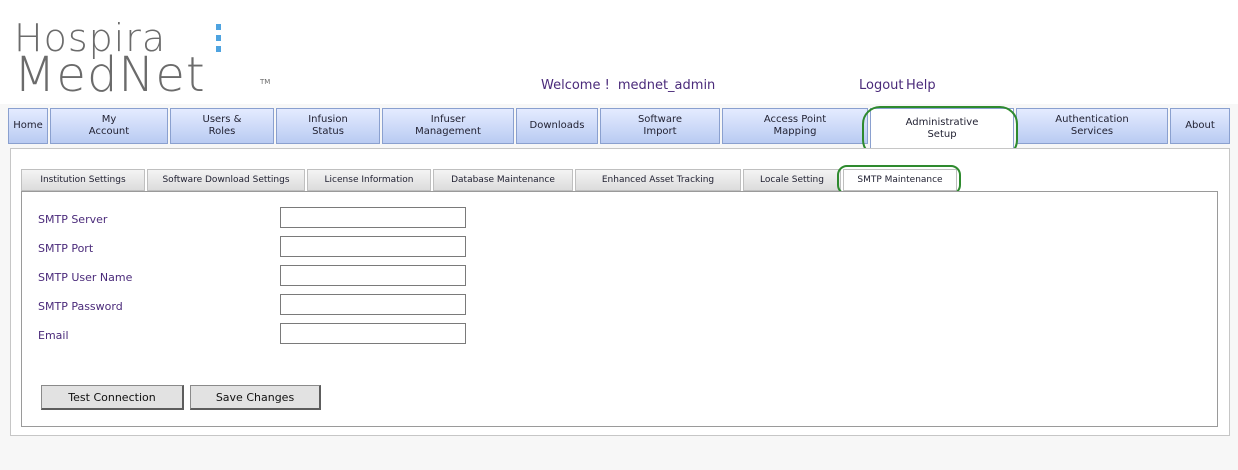 This screenshot has height=470, width=1238. Describe the element at coordinates (557, 126) in the screenshot. I see `nav-tab-downloads: Downloads` at that location.